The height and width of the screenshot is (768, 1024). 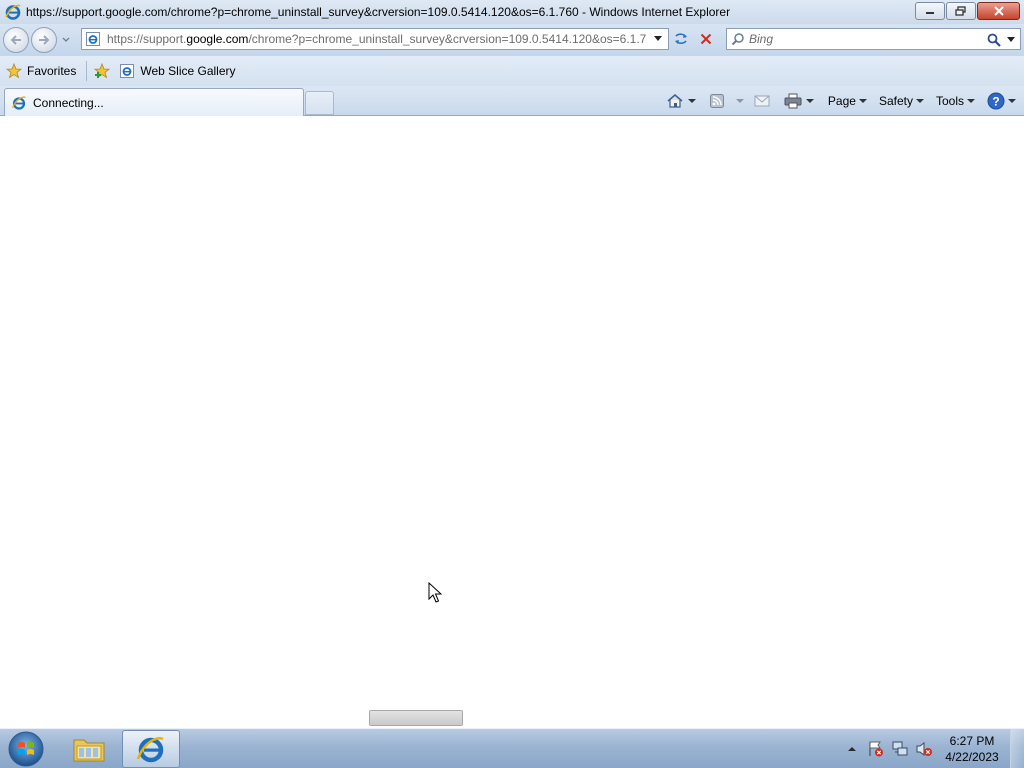 I want to click on refresh-icon, so click(x=681, y=39).